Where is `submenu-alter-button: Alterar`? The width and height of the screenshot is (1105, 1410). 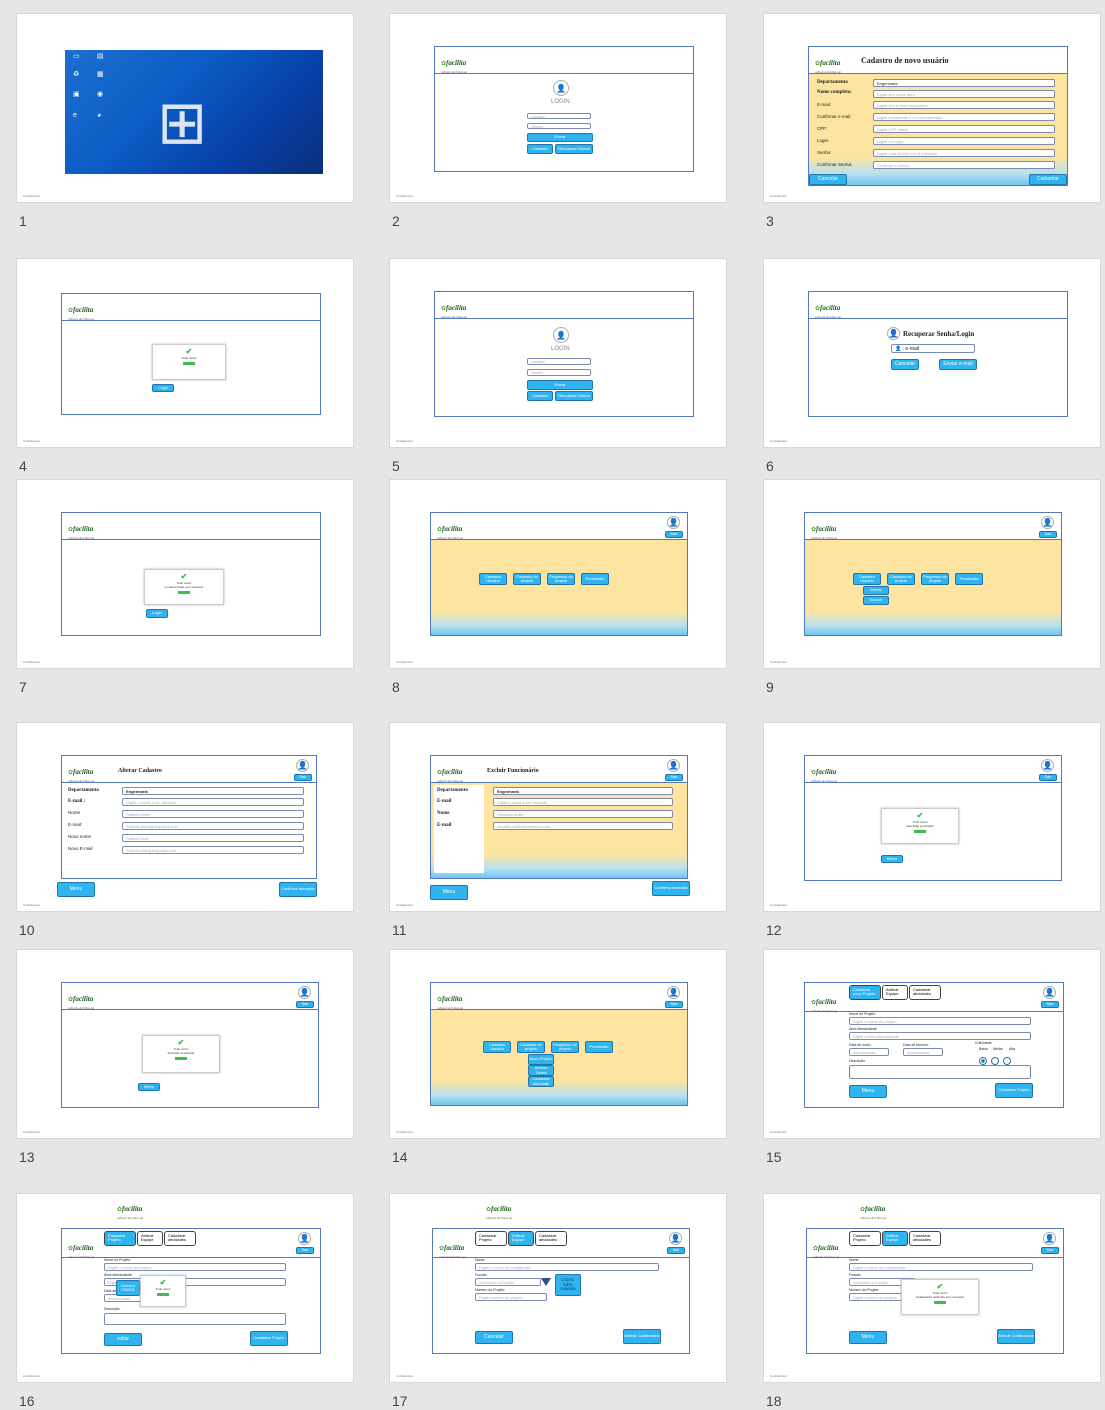 submenu-alter-button: Alterar is located at coordinates (876, 590).